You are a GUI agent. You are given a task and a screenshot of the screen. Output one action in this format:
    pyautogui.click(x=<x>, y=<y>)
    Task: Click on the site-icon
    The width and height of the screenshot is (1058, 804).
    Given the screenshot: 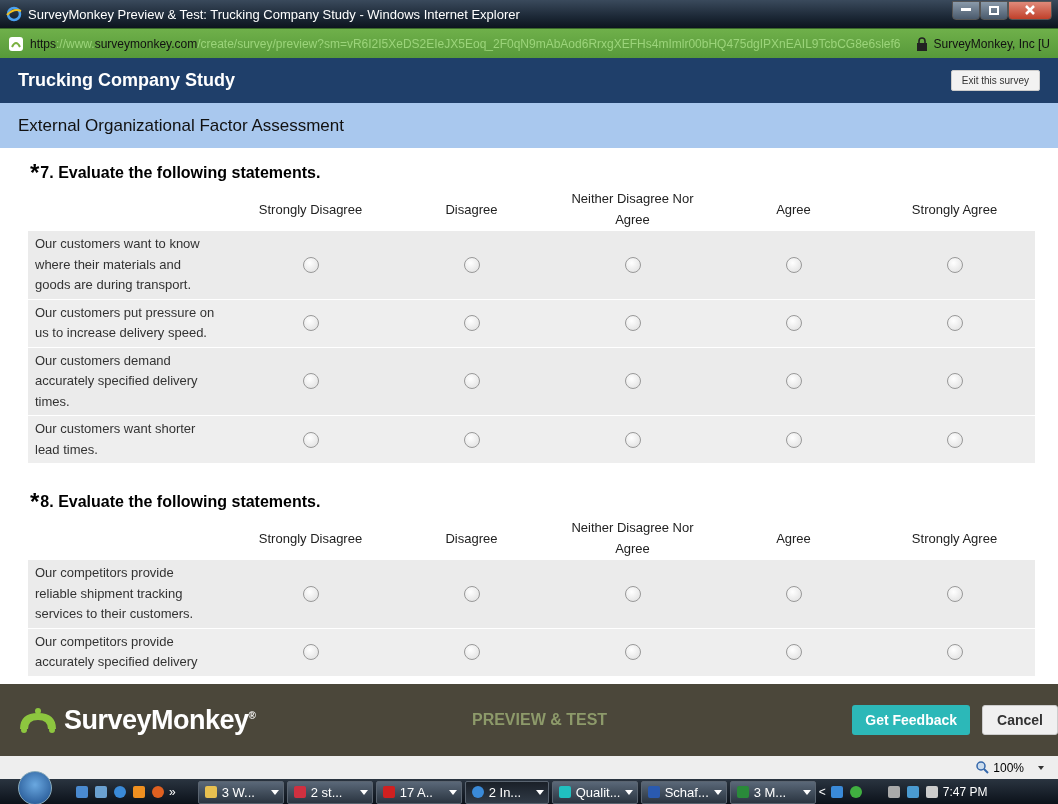 What is the action you would take?
    pyautogui.click(x=16, y=43)
    